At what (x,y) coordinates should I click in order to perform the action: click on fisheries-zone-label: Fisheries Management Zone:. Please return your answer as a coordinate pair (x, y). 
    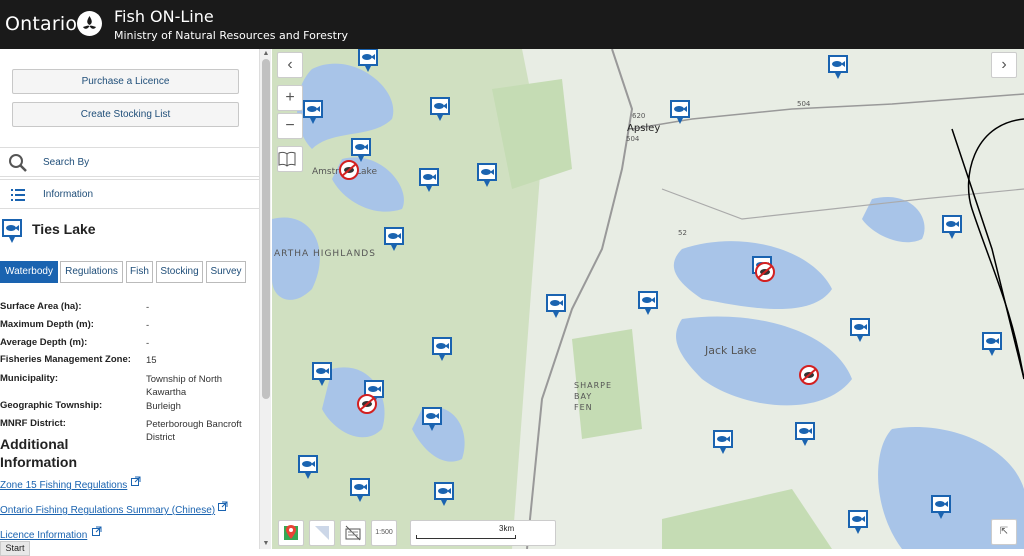
    Looking at the image, I should click on (65, 359).